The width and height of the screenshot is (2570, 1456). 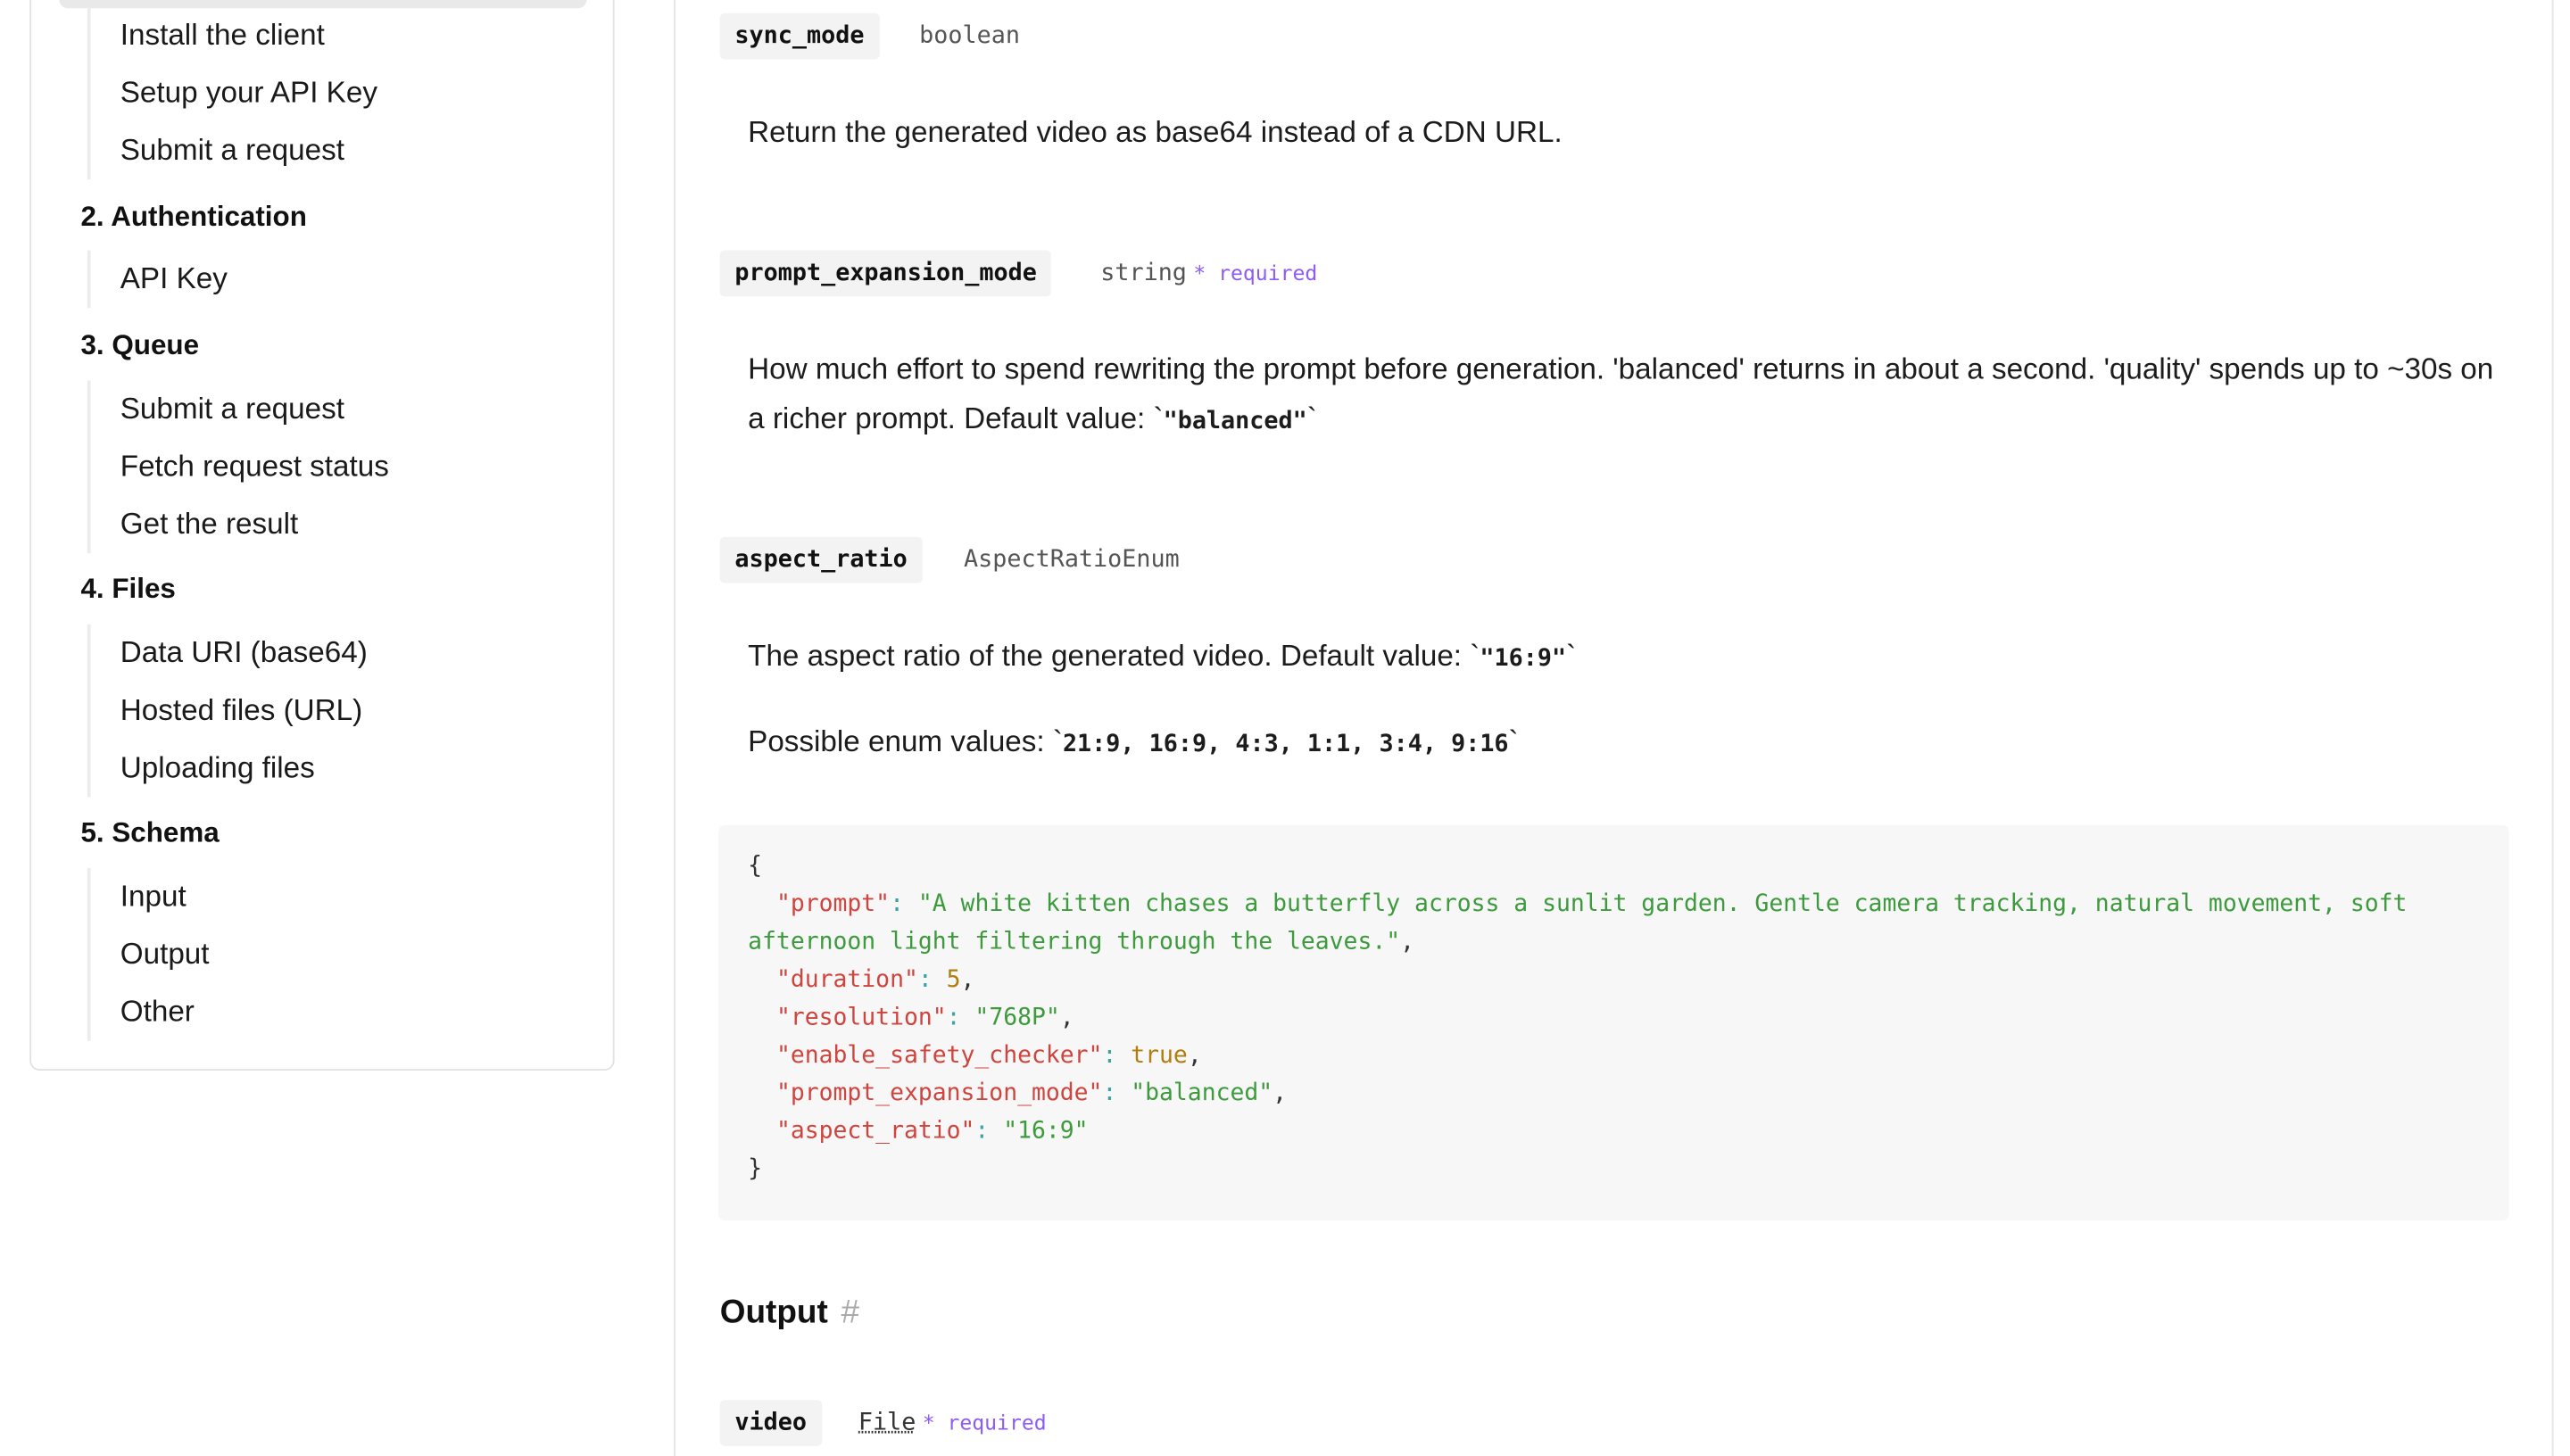 I want to click on file-type-link: File, so click(x=887, y=1423).